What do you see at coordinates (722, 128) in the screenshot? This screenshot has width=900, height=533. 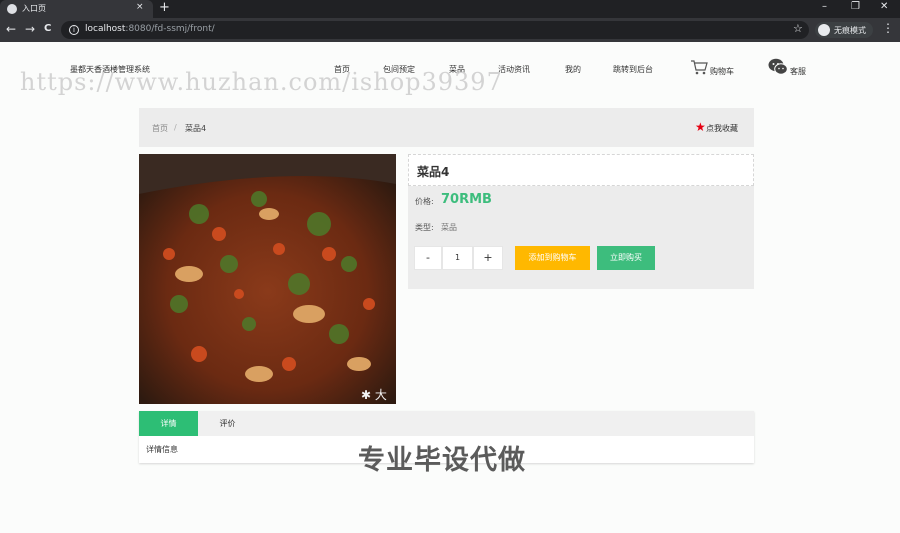 I see `favorite-button: 点我收藏` at bounding box center [722, 128].